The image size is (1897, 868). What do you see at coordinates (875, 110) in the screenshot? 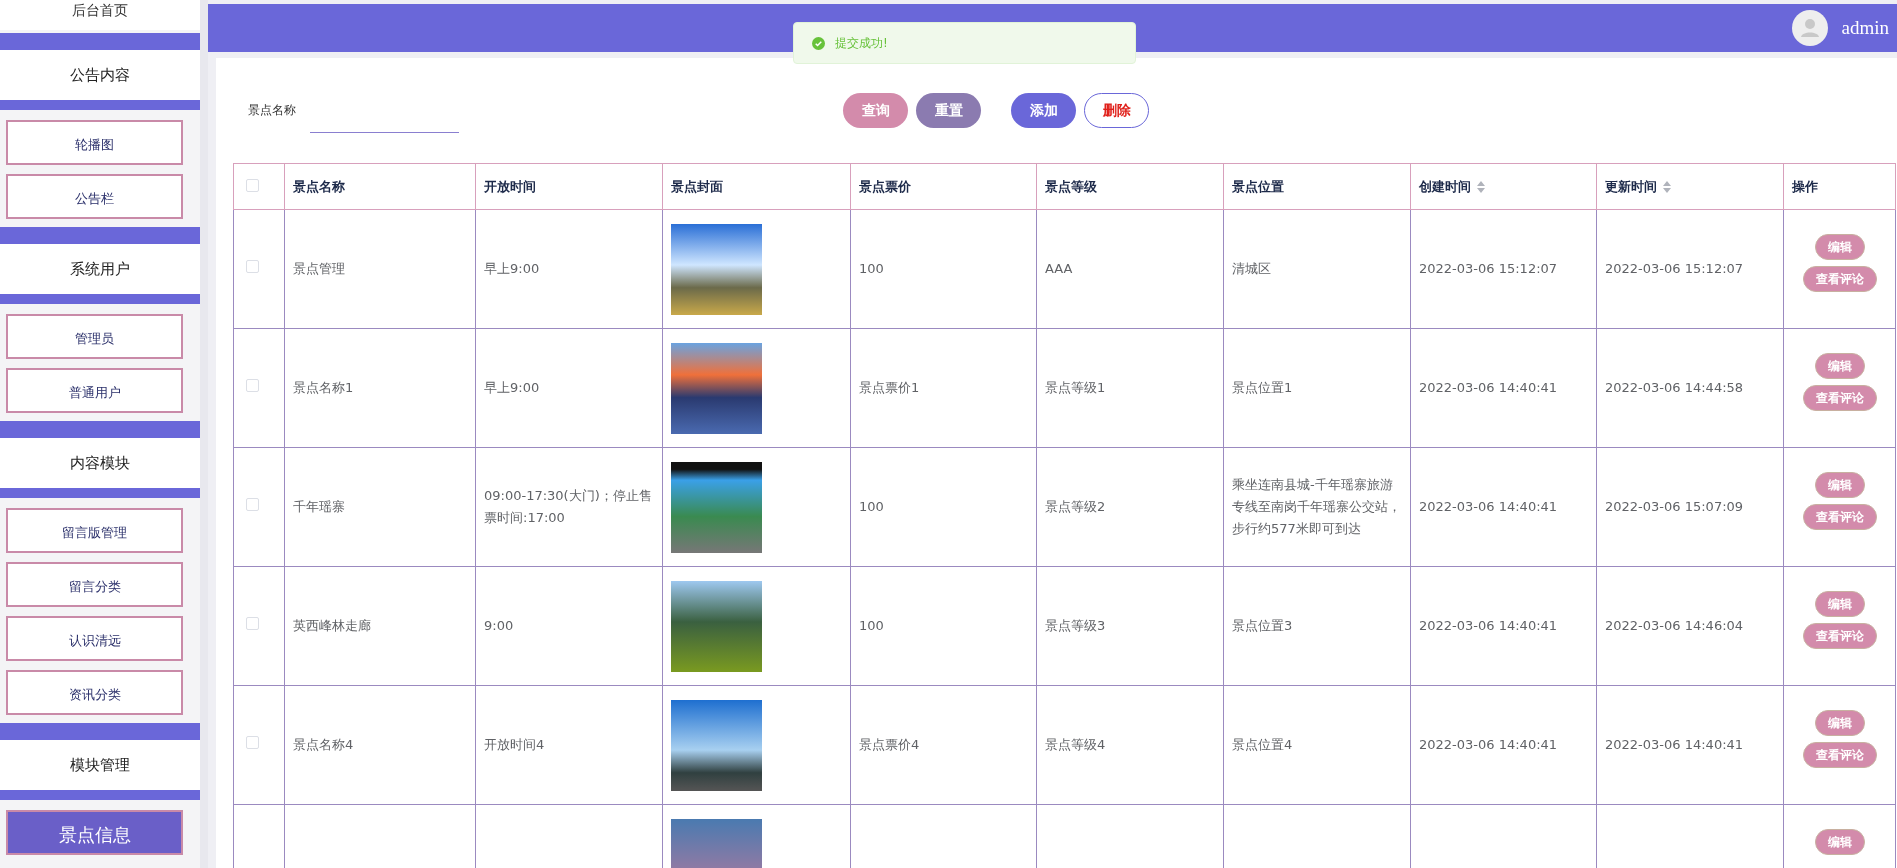
I see `query-button: 查询` at bounding box center [875, 110].